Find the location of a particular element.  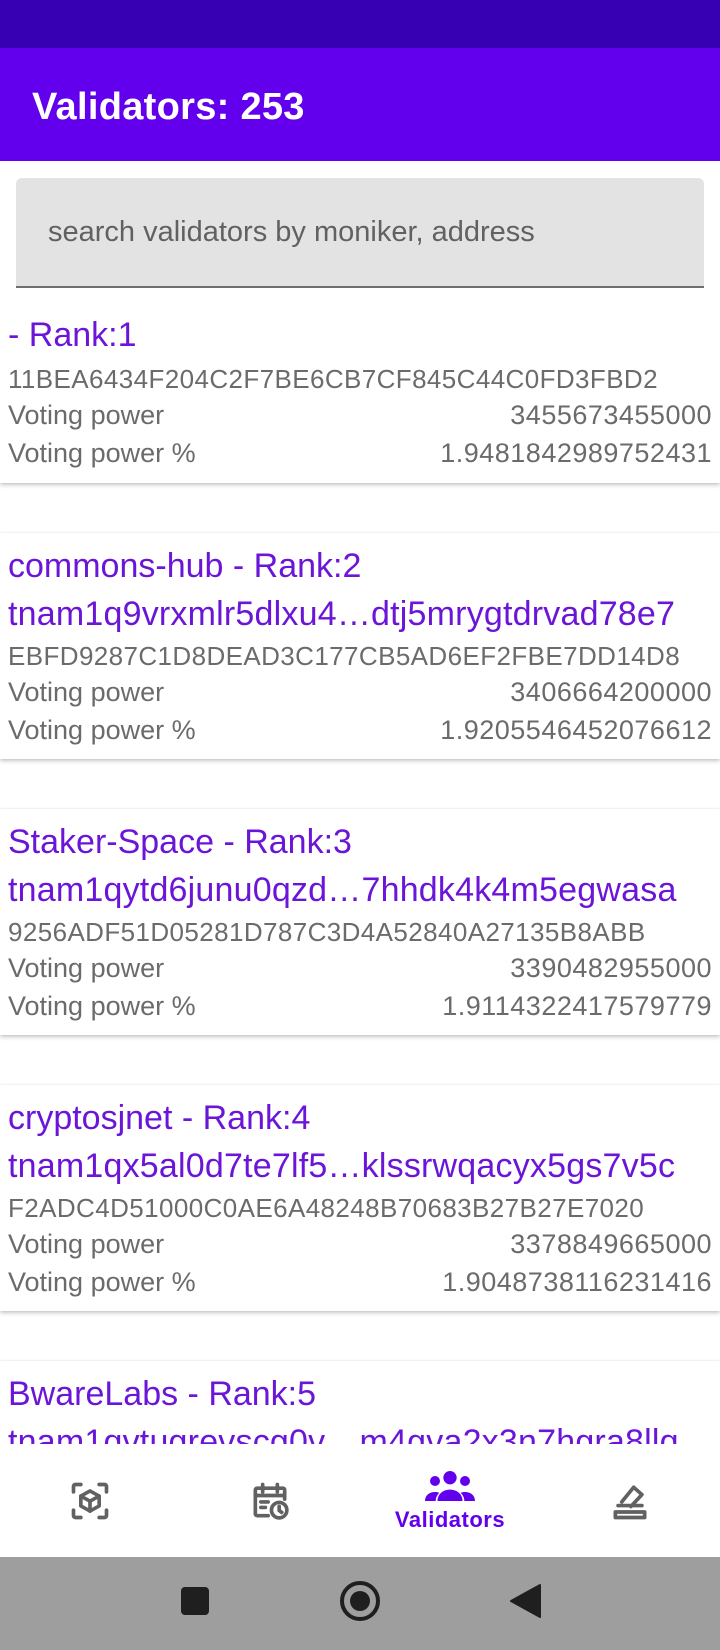

validator-address: tnam1q9vrxmlr5dlxu4…dtj5mrygtdrvad78e7 is located at coordinates (342, 614).